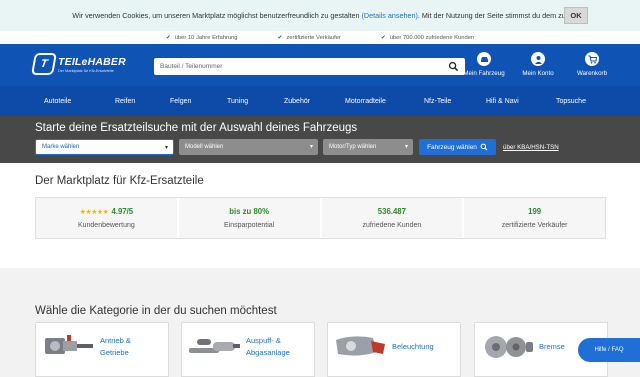 This screenshot has height=377, width=640. I want to click on cart-label: Warenkorb, so click(592, 73).